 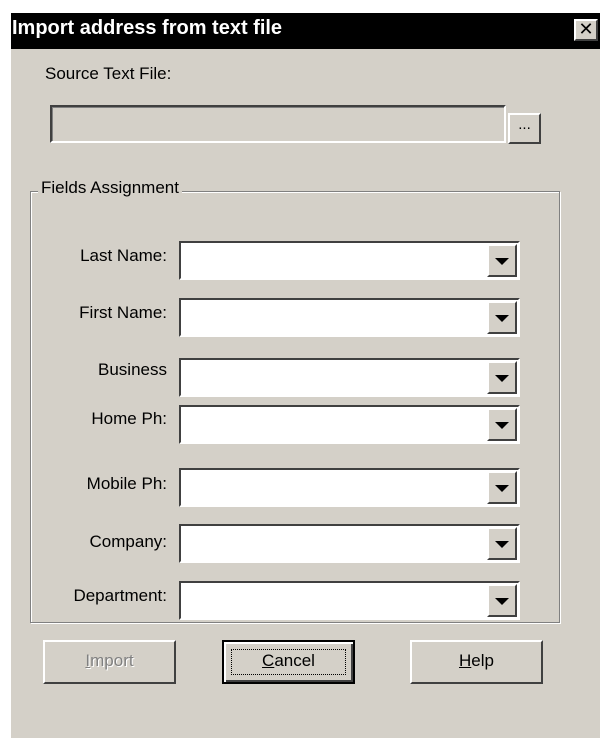 What do you see at coordinates (294, 660) in the screenshot?
I see `cancel-label-rest: ancel` at bounding box center [294, 660].